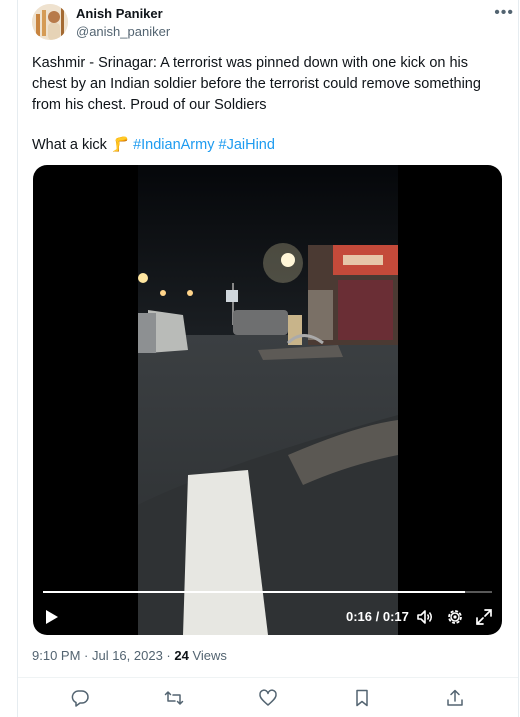 This screenshot has width=520, height=717. What do you see at coordinates (173, 145) in the screenshot?
I see `hashtag-indianarmy: #IndianArmy` at bounding box center [173, 145].